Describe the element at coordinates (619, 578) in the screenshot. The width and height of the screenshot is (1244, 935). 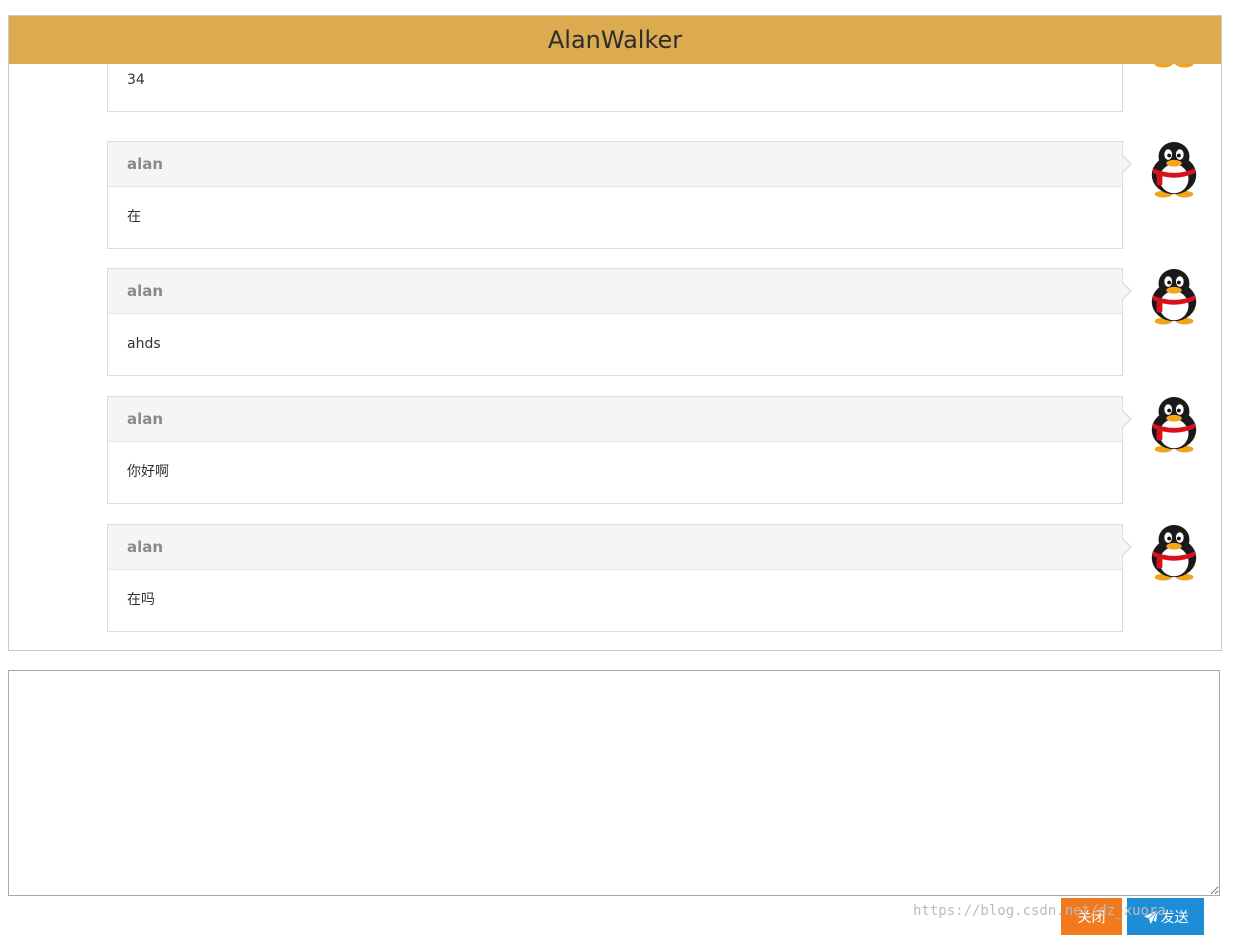
I see `message-item: alan 在吗` at that location.